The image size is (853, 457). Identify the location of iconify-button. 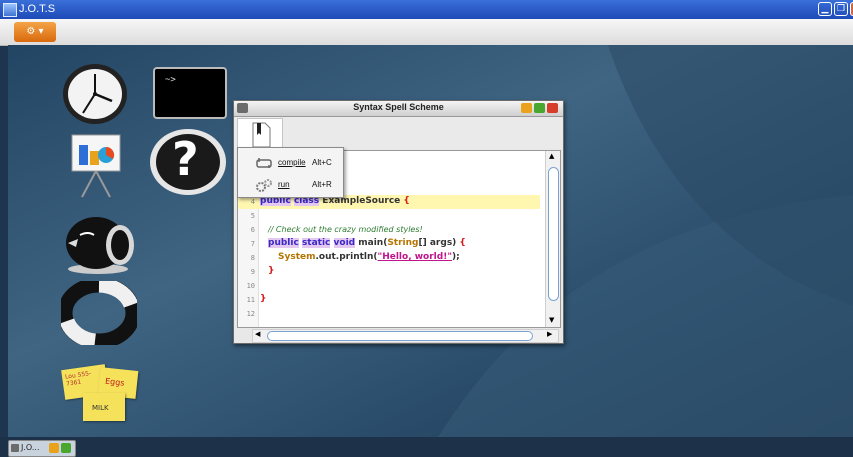
(526, 108).